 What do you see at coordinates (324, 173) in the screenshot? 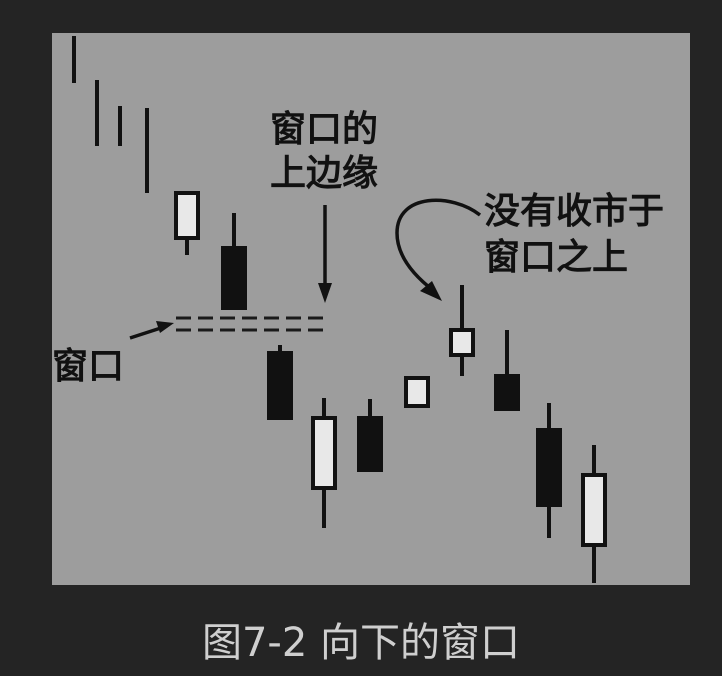
I see `annotation-upper-edge-line2: 上边缘` at bounding box center [324, 173].